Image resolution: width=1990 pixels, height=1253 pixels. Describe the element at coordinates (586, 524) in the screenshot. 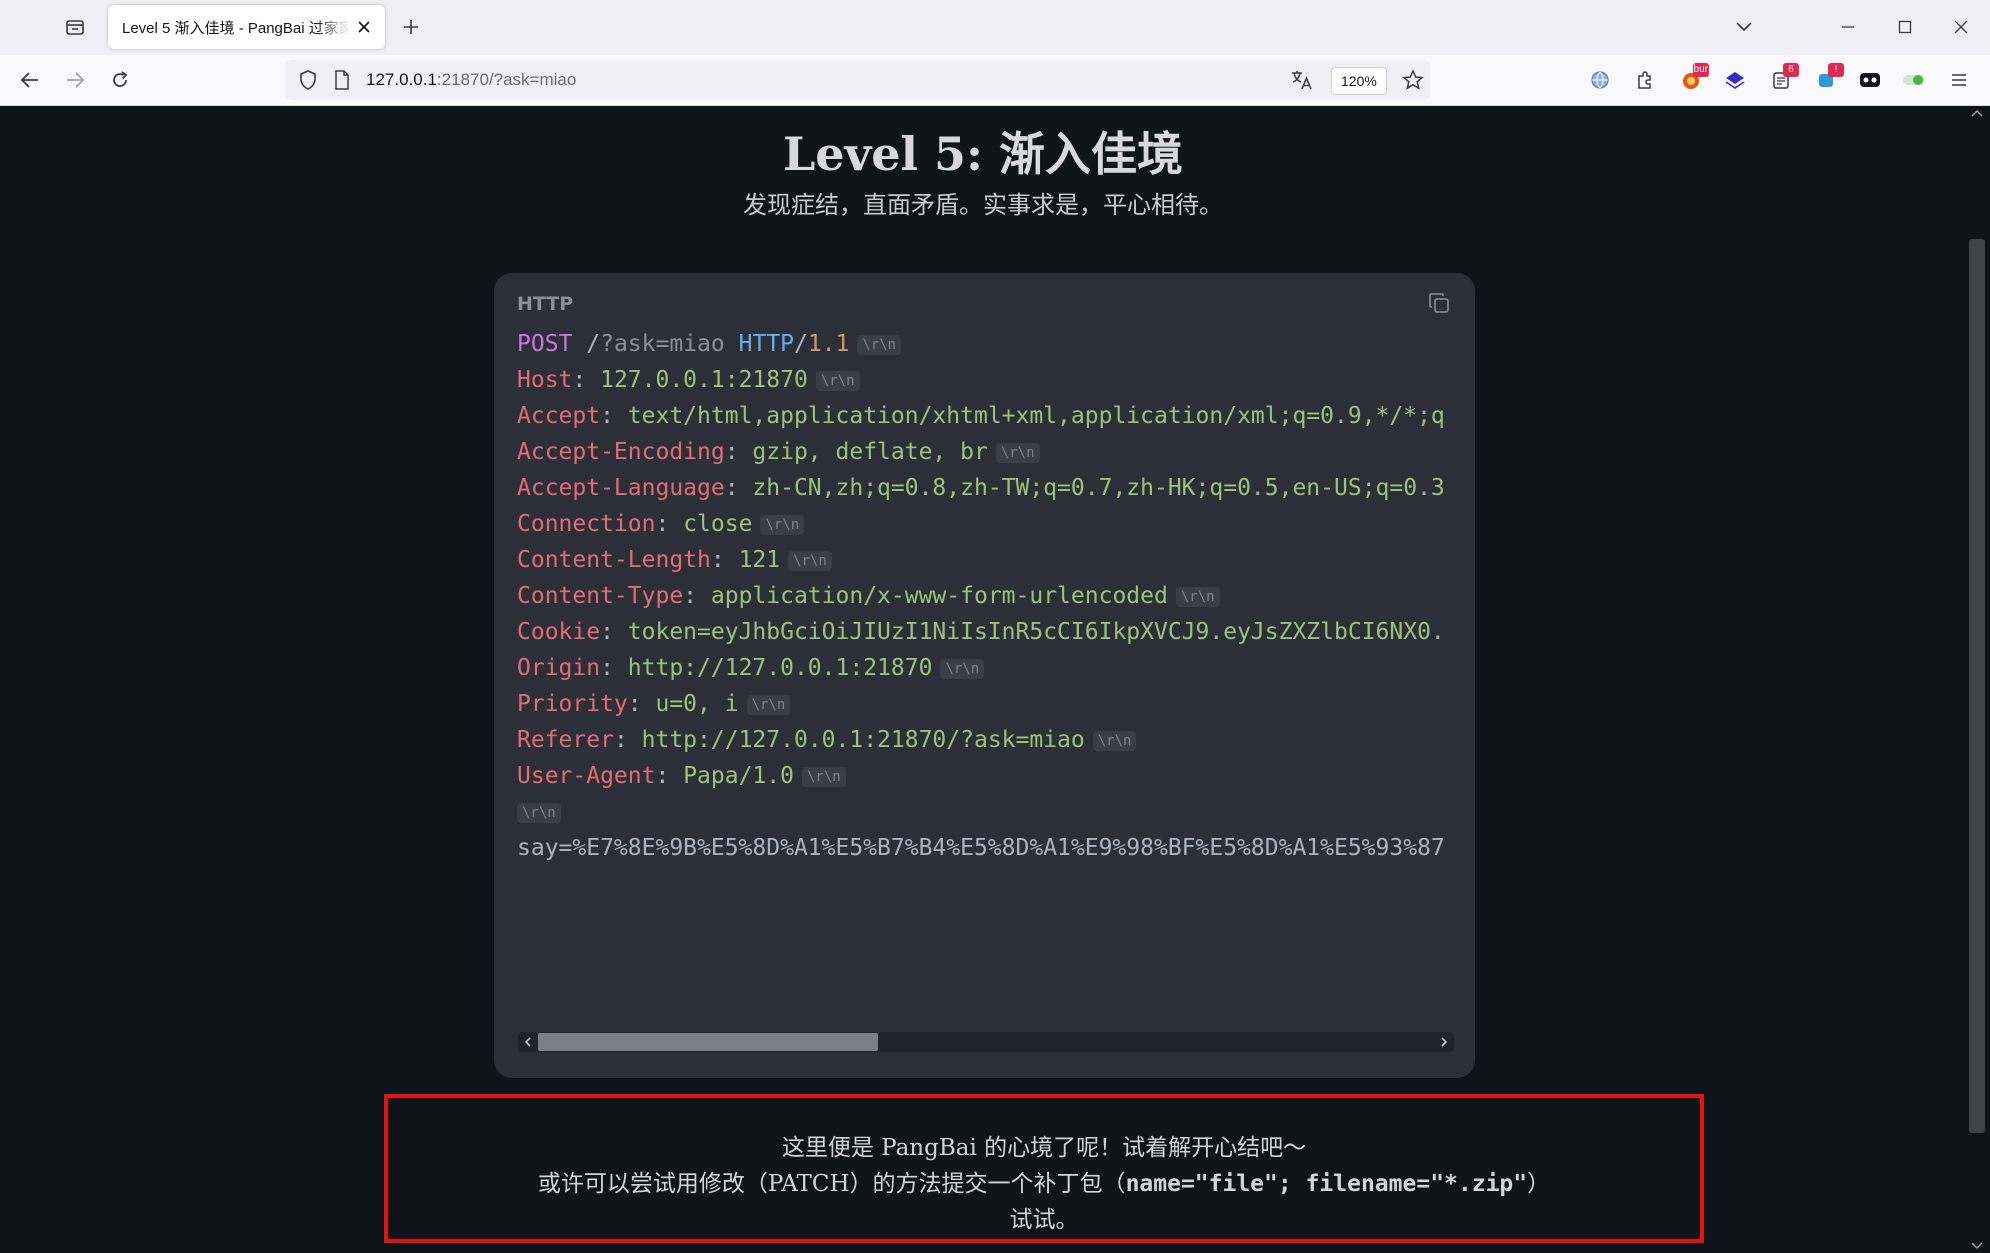

I see `header-key: Connection` at that location.